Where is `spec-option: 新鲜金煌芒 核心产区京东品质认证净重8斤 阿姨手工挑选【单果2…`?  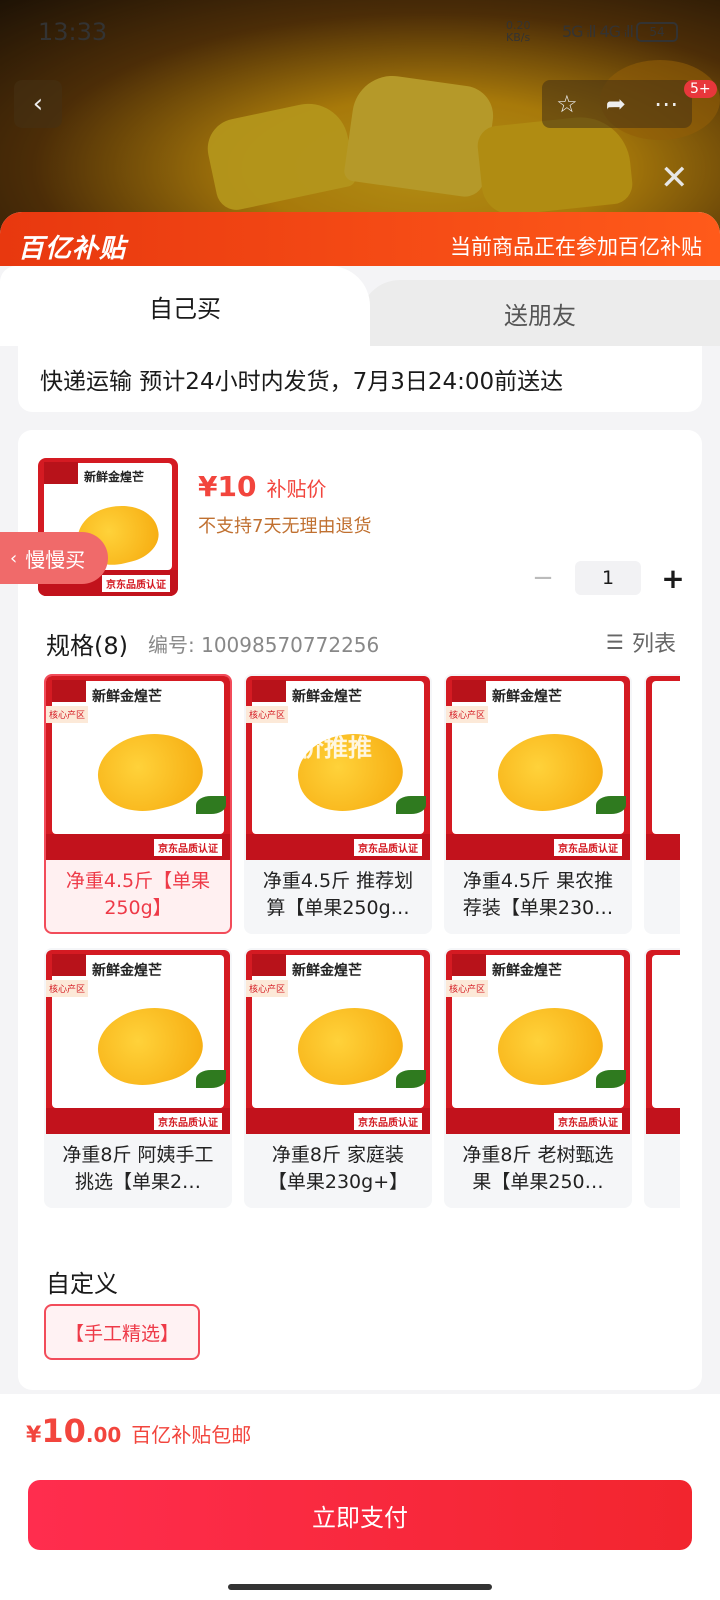
spec-option: 新鲜金煌芒 核心产区京东品质认证净重8斤 阿姨手工挑选【单果2… is located at coordinates (138, 1078).